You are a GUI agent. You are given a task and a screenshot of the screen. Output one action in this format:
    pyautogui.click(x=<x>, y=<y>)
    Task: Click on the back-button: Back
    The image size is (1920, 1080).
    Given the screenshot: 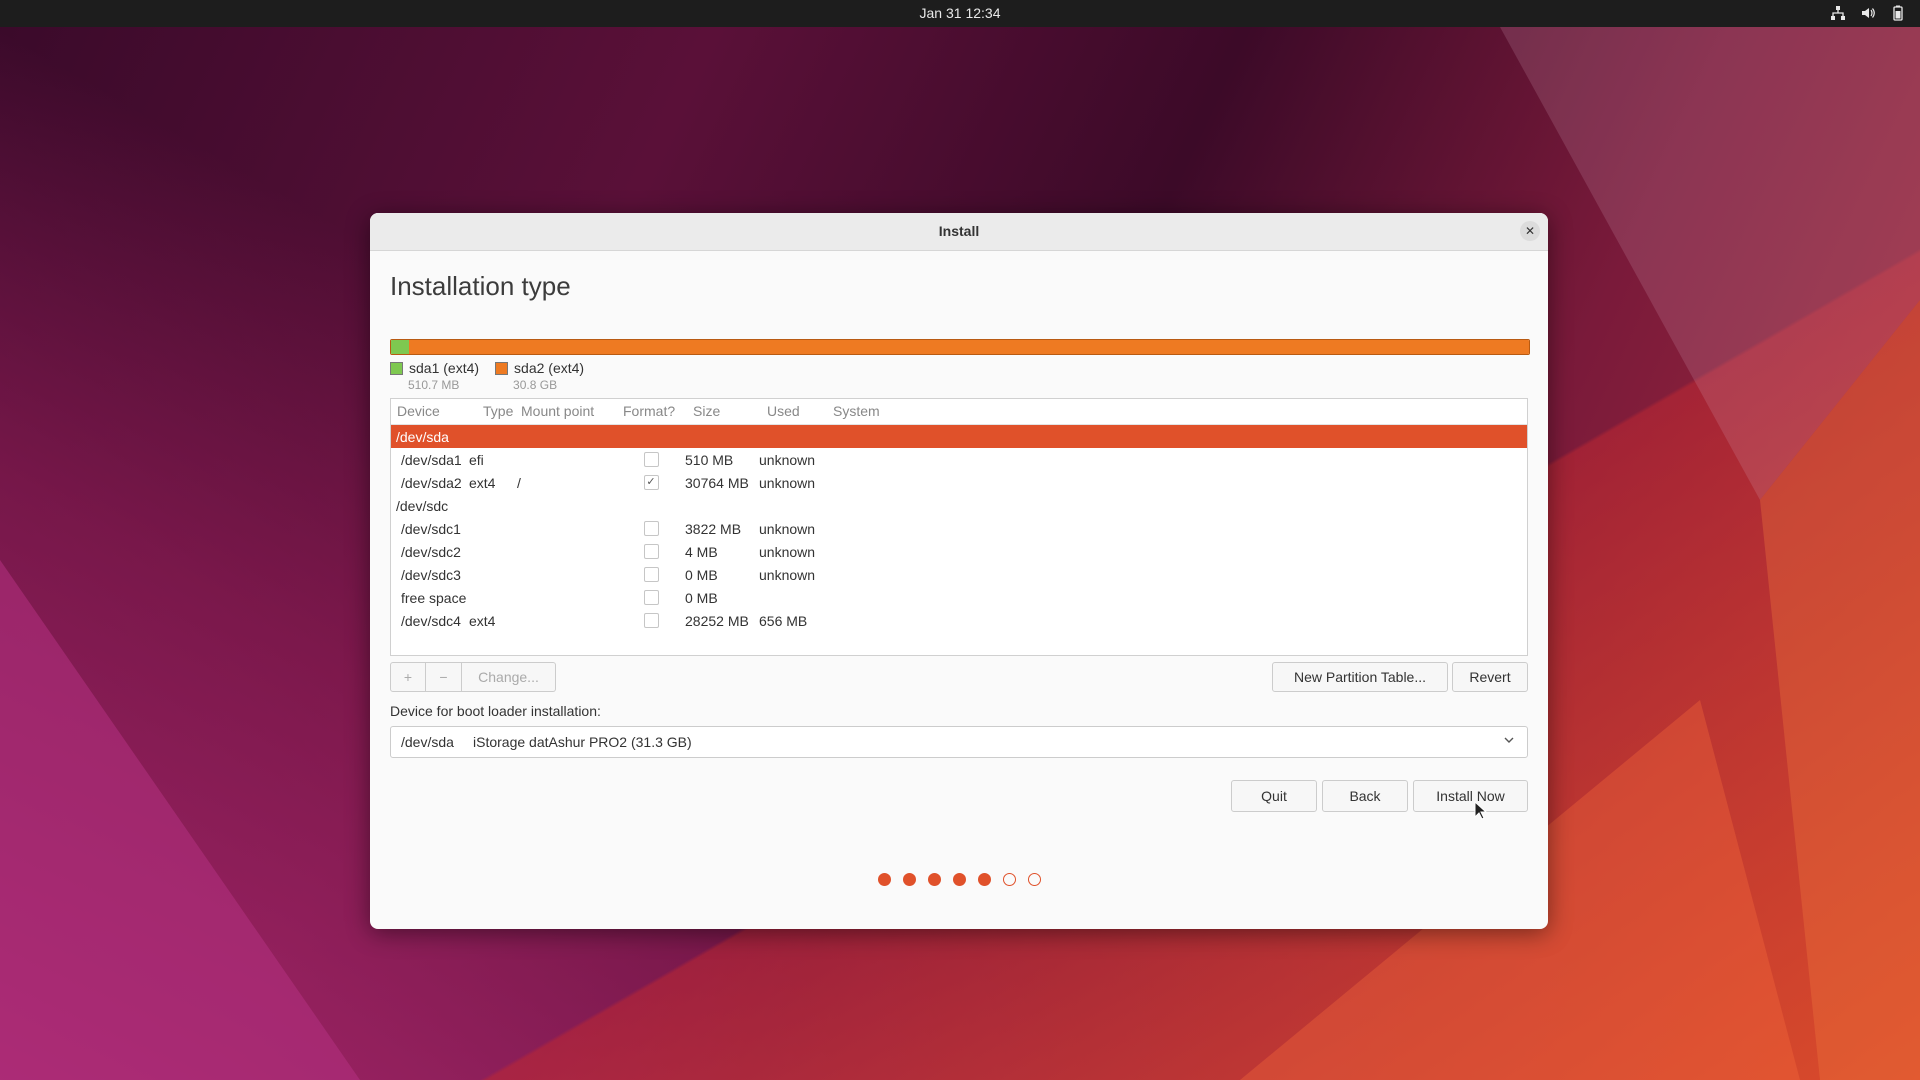 What is the action you would take?
    pyautogui.click(x=1365, y=796)
    